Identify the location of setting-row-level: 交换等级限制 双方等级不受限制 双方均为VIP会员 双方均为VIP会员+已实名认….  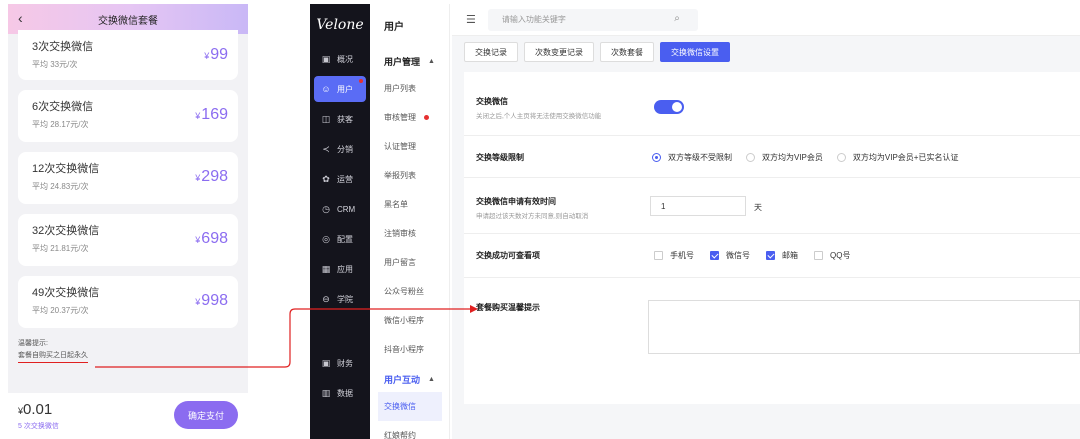
(772, 157).